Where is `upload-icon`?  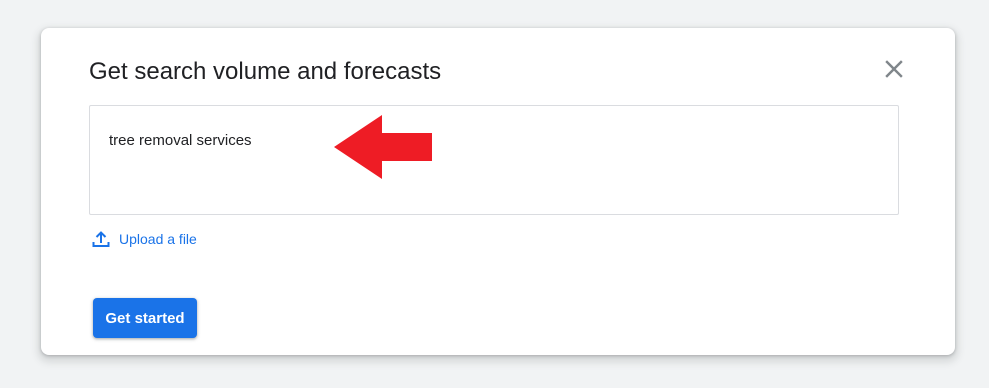 upload-icon is located at coordinates (101, 239).